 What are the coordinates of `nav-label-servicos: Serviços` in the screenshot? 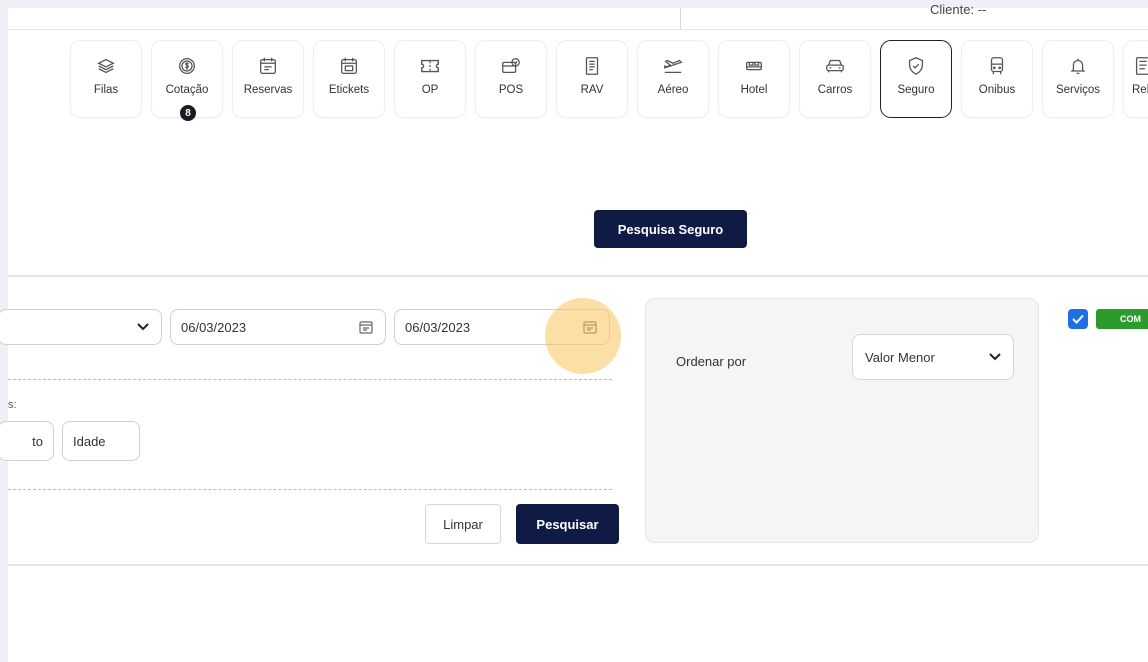 It's located at (1078, 90).